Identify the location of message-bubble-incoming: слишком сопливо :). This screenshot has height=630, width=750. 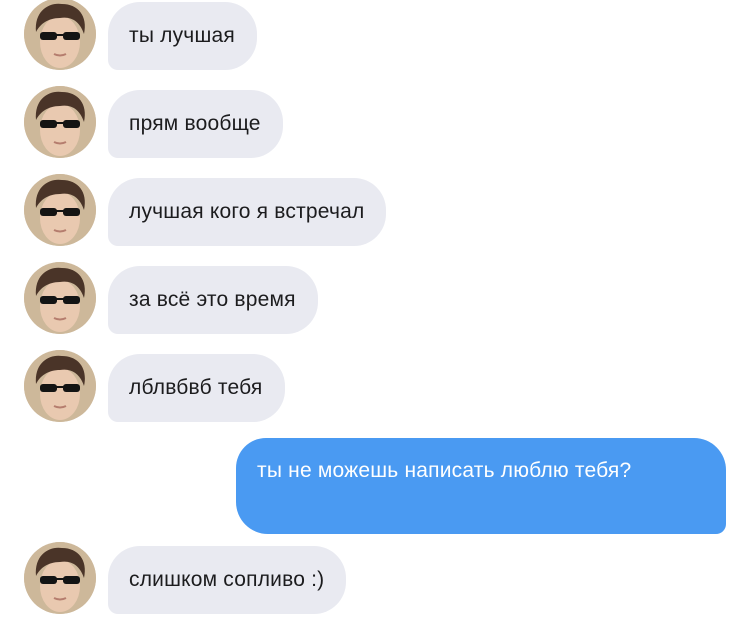
(227, 580).